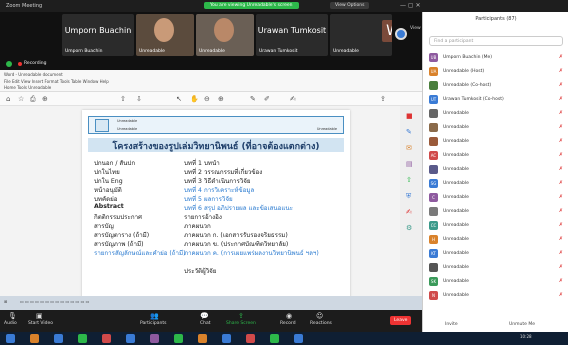 This screenshot has width=568, height=345. I want to click on participant-row: UA Unreadable (Host) ✗, so click(497, 72).